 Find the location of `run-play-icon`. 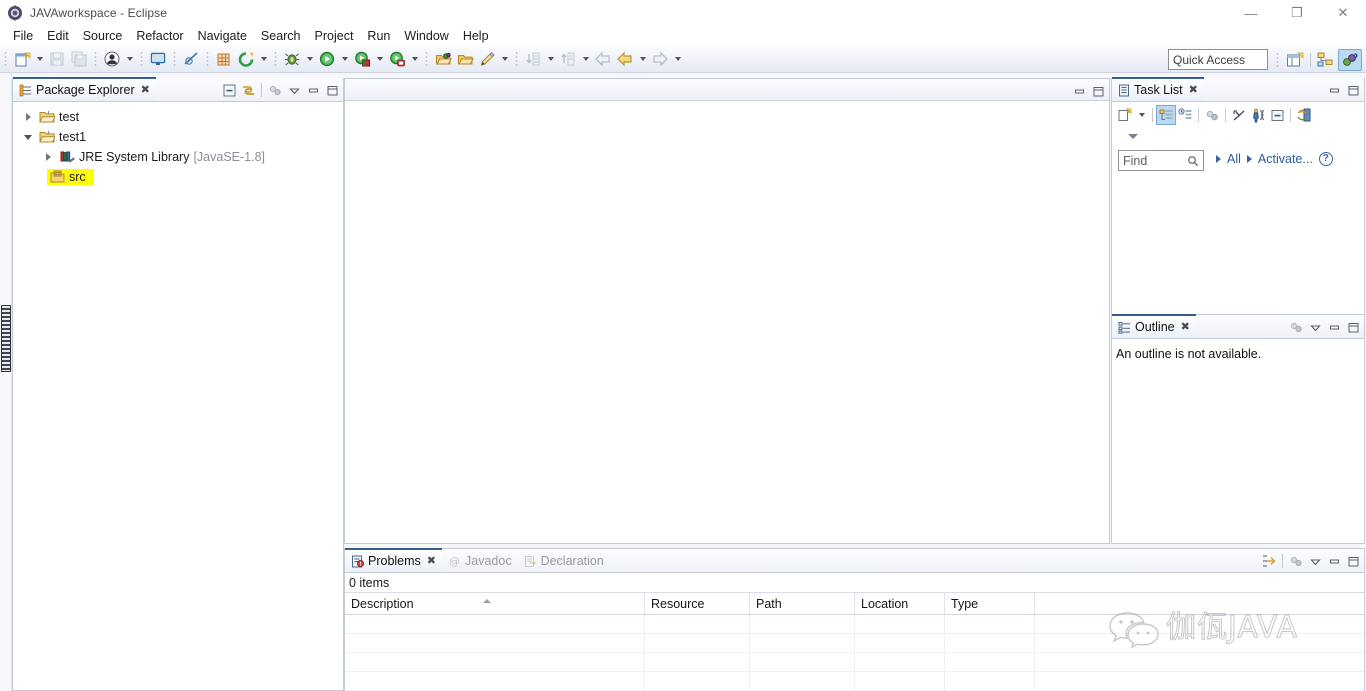

run-play-icon is located at coordinates (327, 59).